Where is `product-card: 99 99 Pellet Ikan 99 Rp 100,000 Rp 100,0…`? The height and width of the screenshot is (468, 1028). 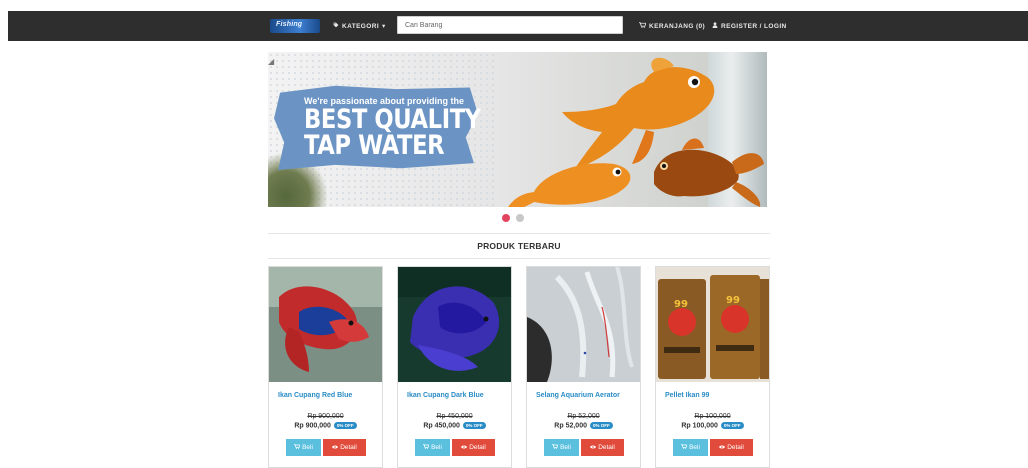 product-card: 99 99 Pellet Ikan 99 Rp 100,000 Rp 100,0… is located at coordinates (712, 367).